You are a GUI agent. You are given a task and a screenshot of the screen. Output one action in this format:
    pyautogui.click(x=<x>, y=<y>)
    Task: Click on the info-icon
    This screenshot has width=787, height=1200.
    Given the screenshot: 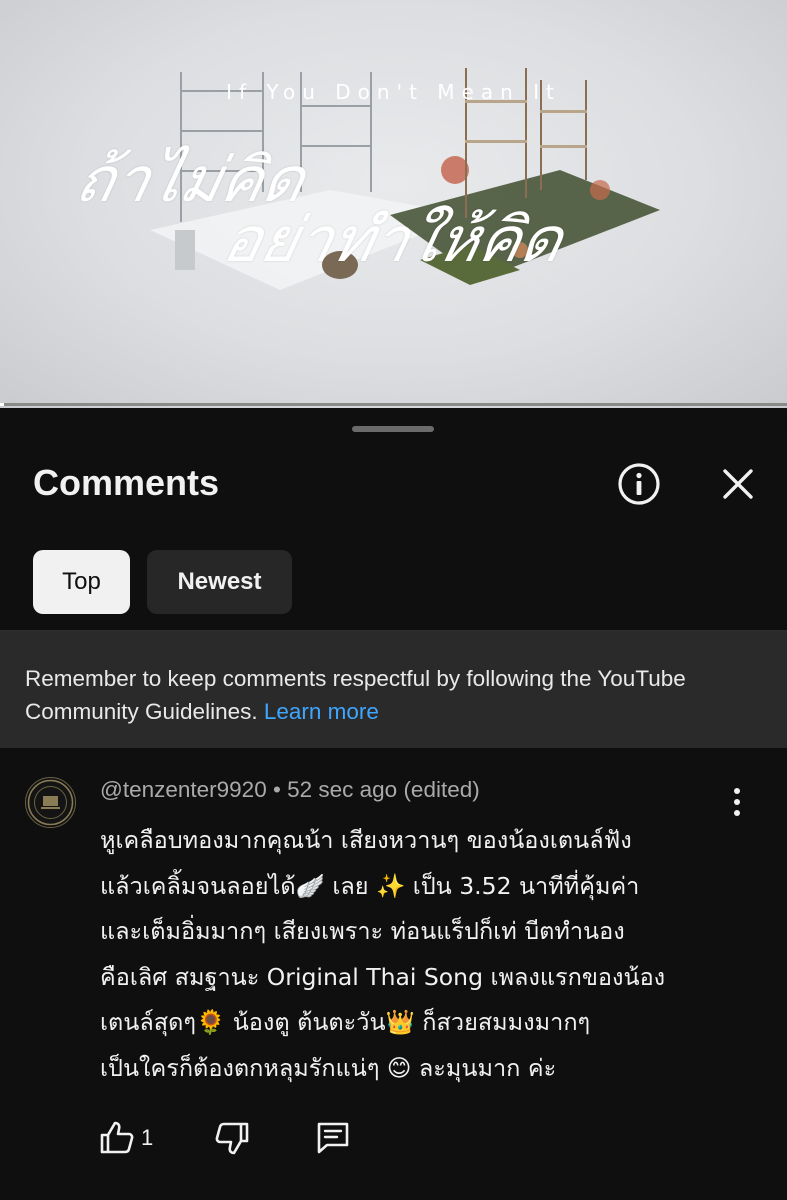 What is the action you would take?
    pyautogui.click(x=639, y=484)
    